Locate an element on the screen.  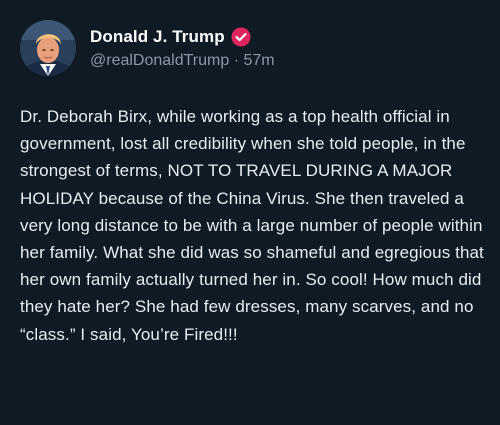
name-row: Donald J. Trump is located at coordinates (182, 37).